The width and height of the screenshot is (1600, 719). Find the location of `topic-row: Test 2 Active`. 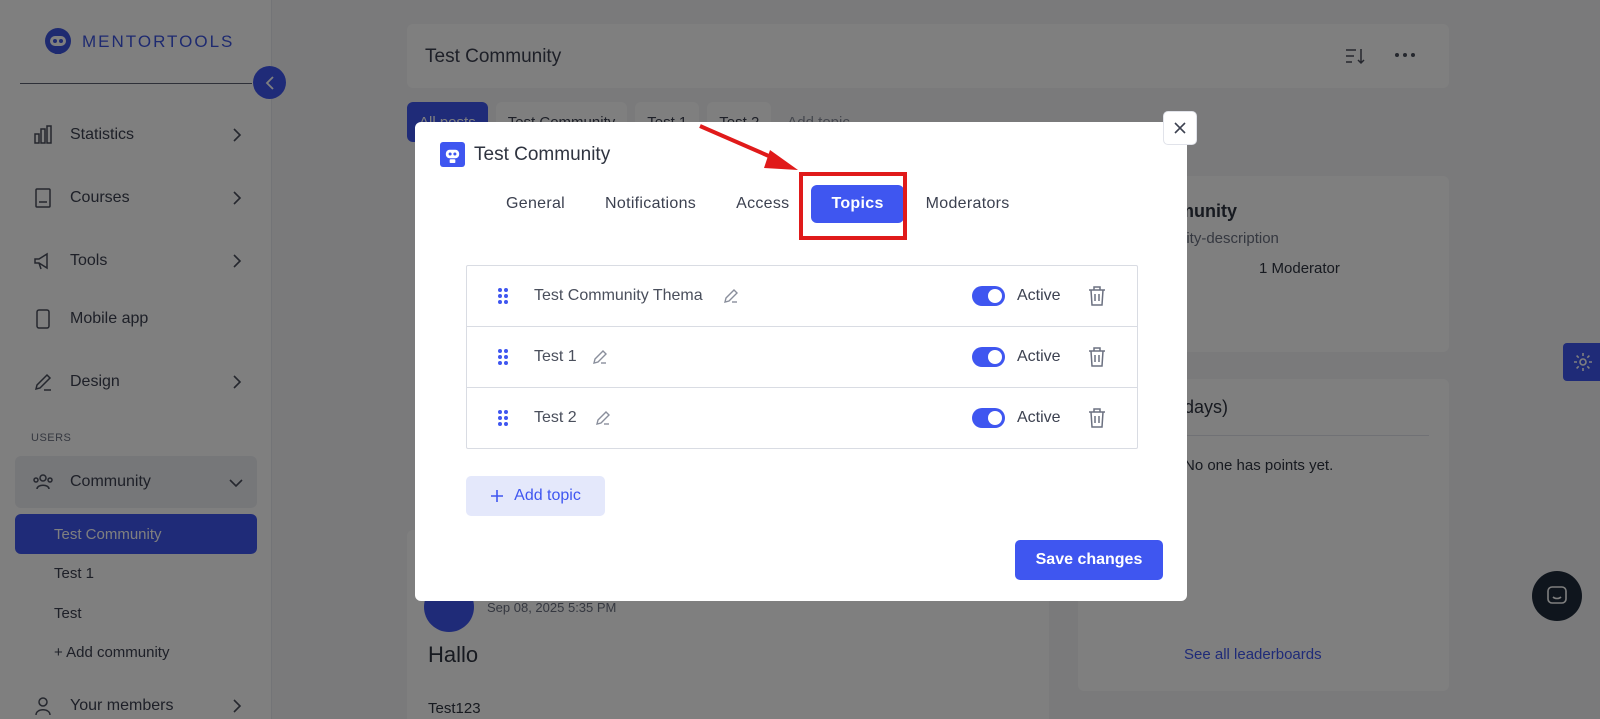

topic-row: Test 2 Active is located at coordinates (802, 418).